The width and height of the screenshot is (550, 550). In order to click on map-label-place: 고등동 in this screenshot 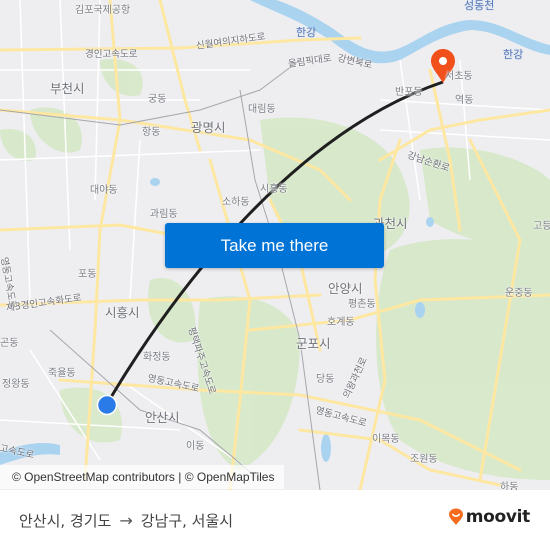, I will do `click(541, 226)`.